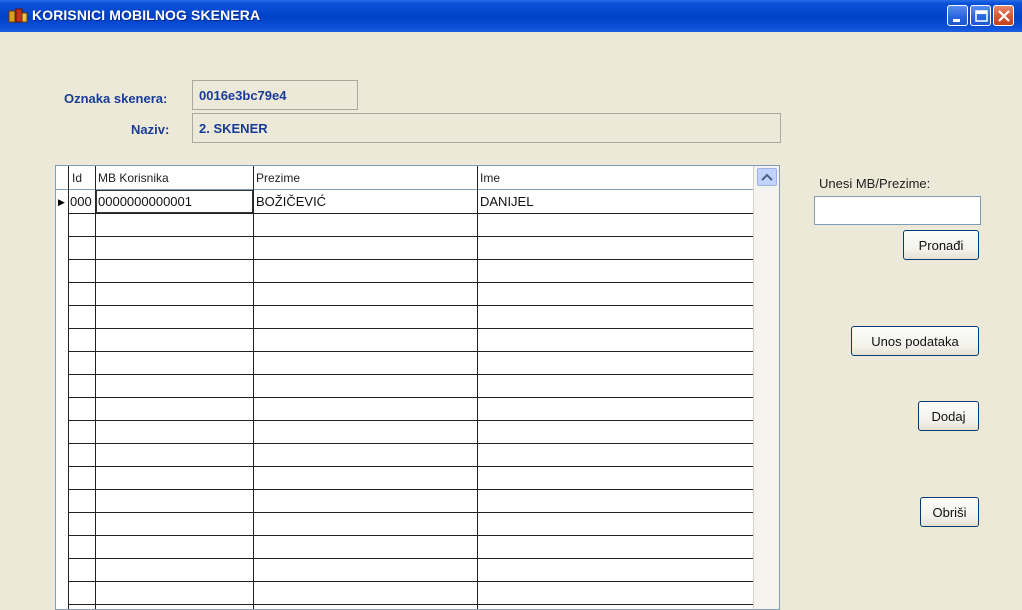  What do you see at coordinates (61, 202) in the screenshot?
I see `current-row-indicator-icon: ▶` at bounding box center [61, 202].